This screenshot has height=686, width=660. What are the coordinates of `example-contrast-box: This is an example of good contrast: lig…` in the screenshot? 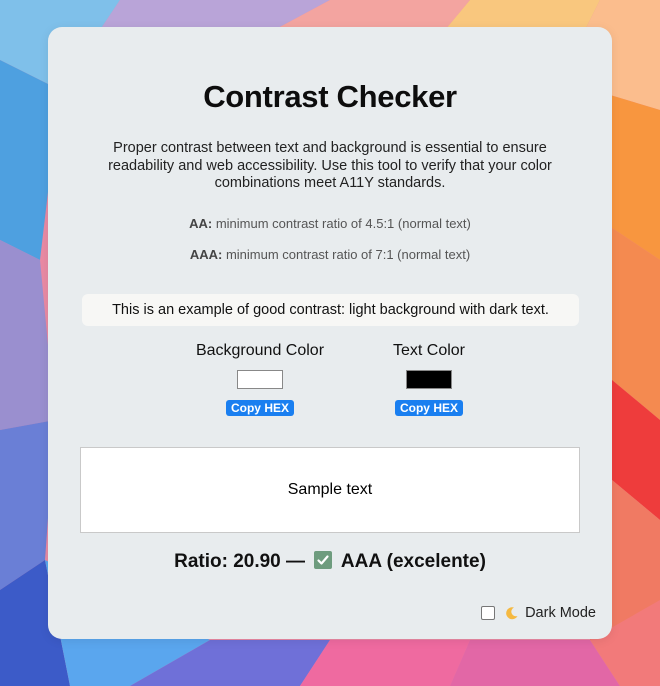 It's located at (330, 310).